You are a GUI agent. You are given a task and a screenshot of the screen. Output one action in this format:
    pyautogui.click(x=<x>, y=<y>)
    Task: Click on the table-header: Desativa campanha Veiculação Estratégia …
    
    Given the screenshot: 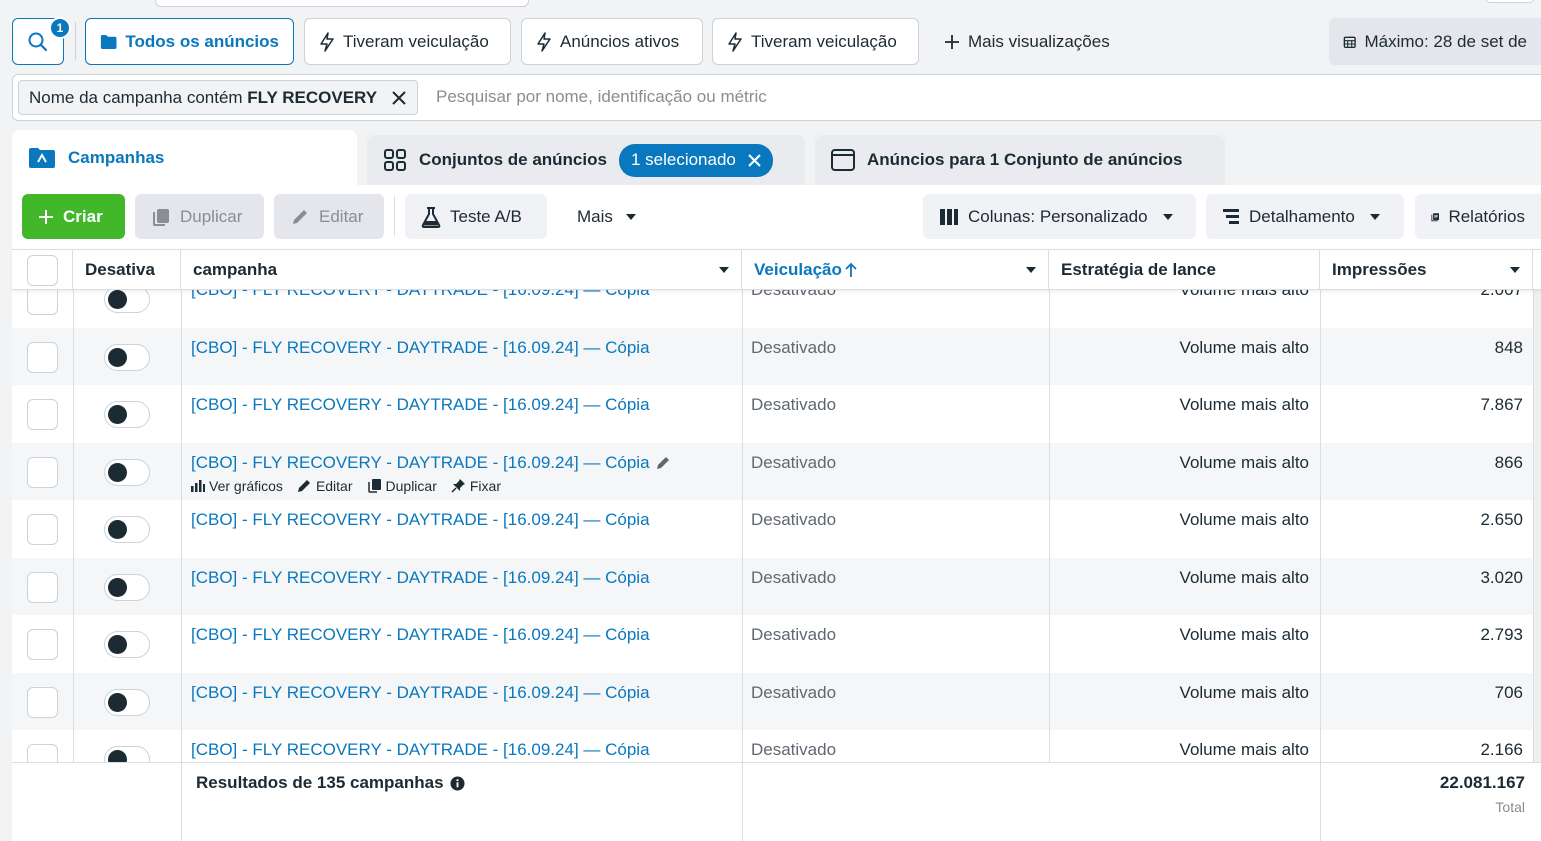 What is the action you would take?
    pyautogui.click(x=776, y=269)
    